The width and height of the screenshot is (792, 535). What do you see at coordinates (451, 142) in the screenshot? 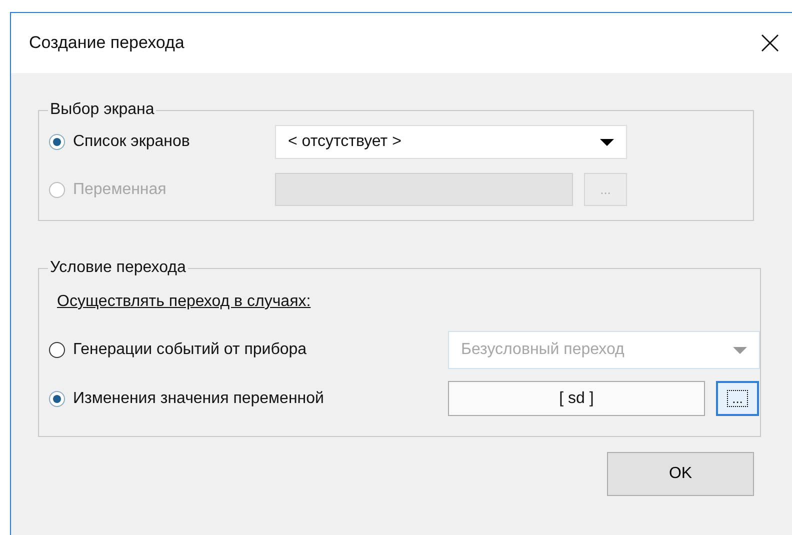
I see `dropdown: < отсутствует >` at bounding box center [451, 142].